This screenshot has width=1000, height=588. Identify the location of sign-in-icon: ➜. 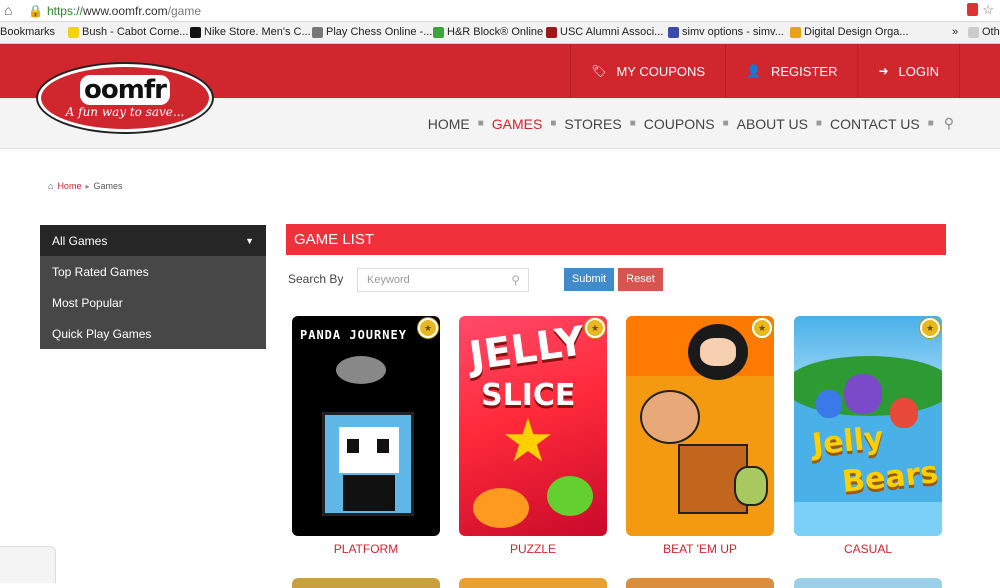
(883, 71).